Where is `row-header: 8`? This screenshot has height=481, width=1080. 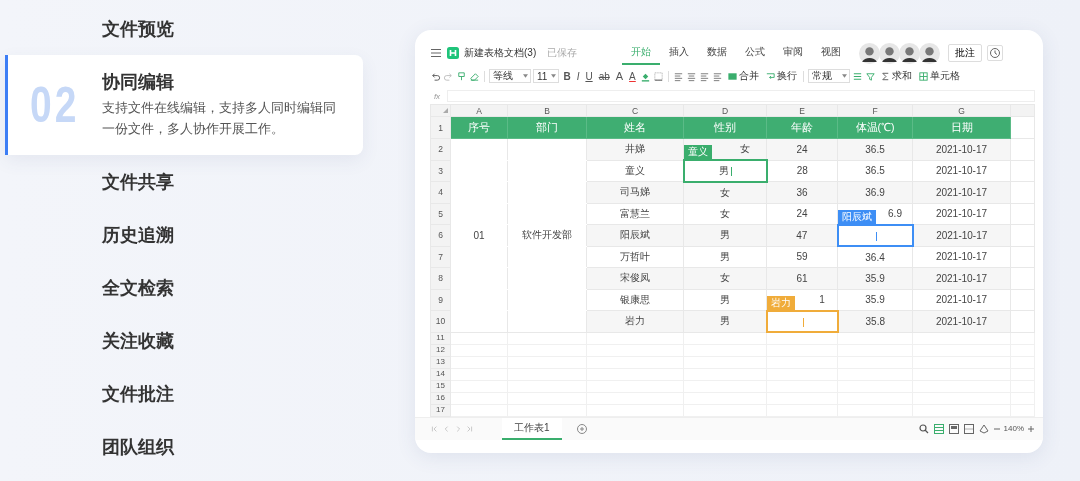
row-header: 8 is located at coordinates (440, 278).